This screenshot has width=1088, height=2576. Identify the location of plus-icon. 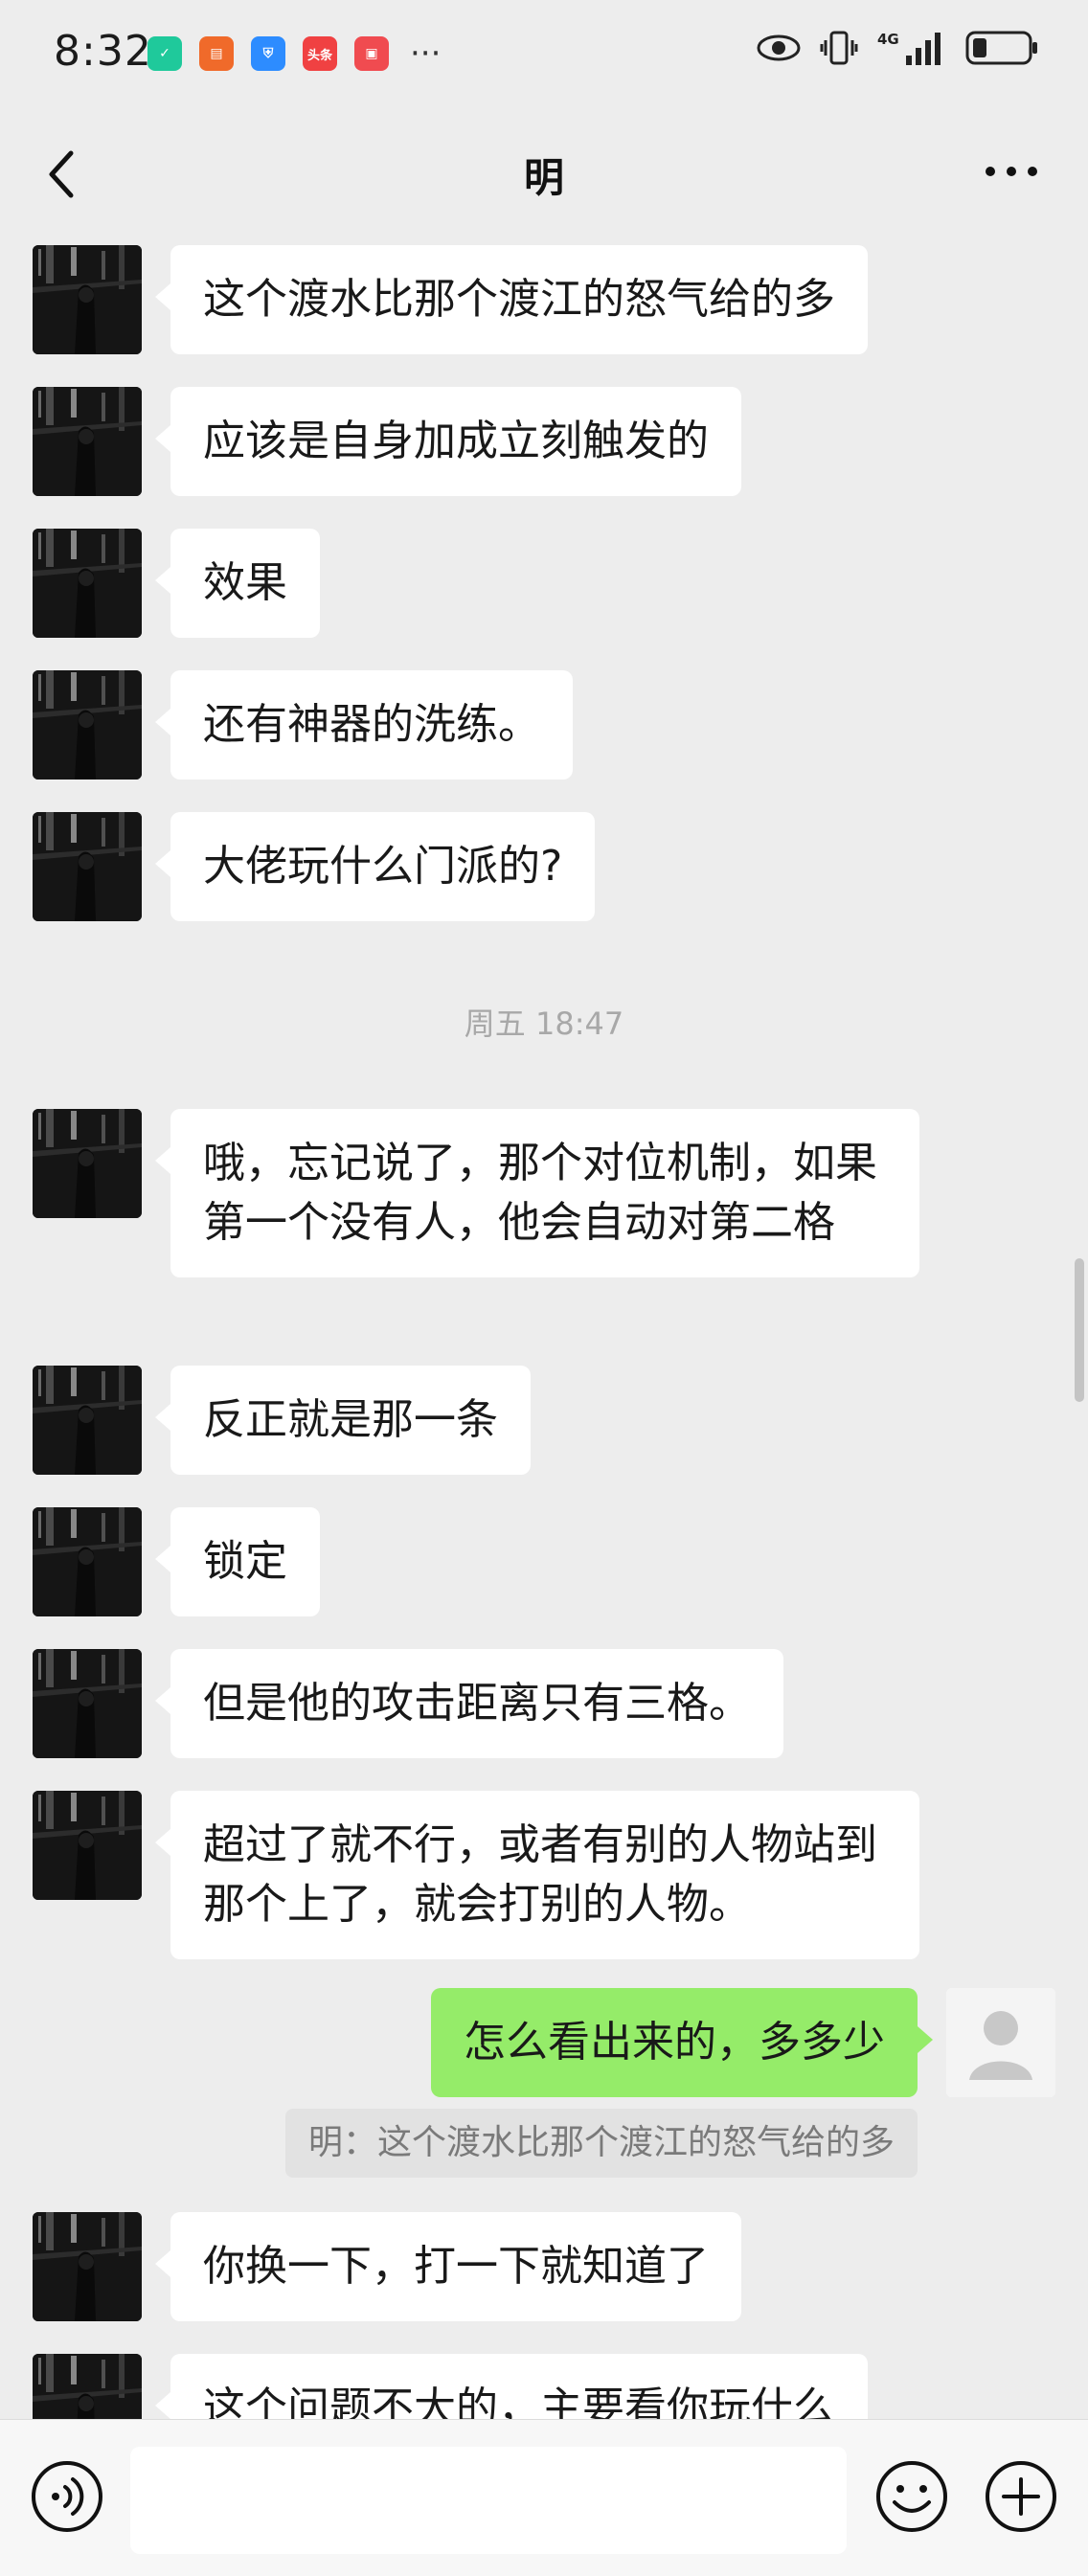
(1021, 2496).